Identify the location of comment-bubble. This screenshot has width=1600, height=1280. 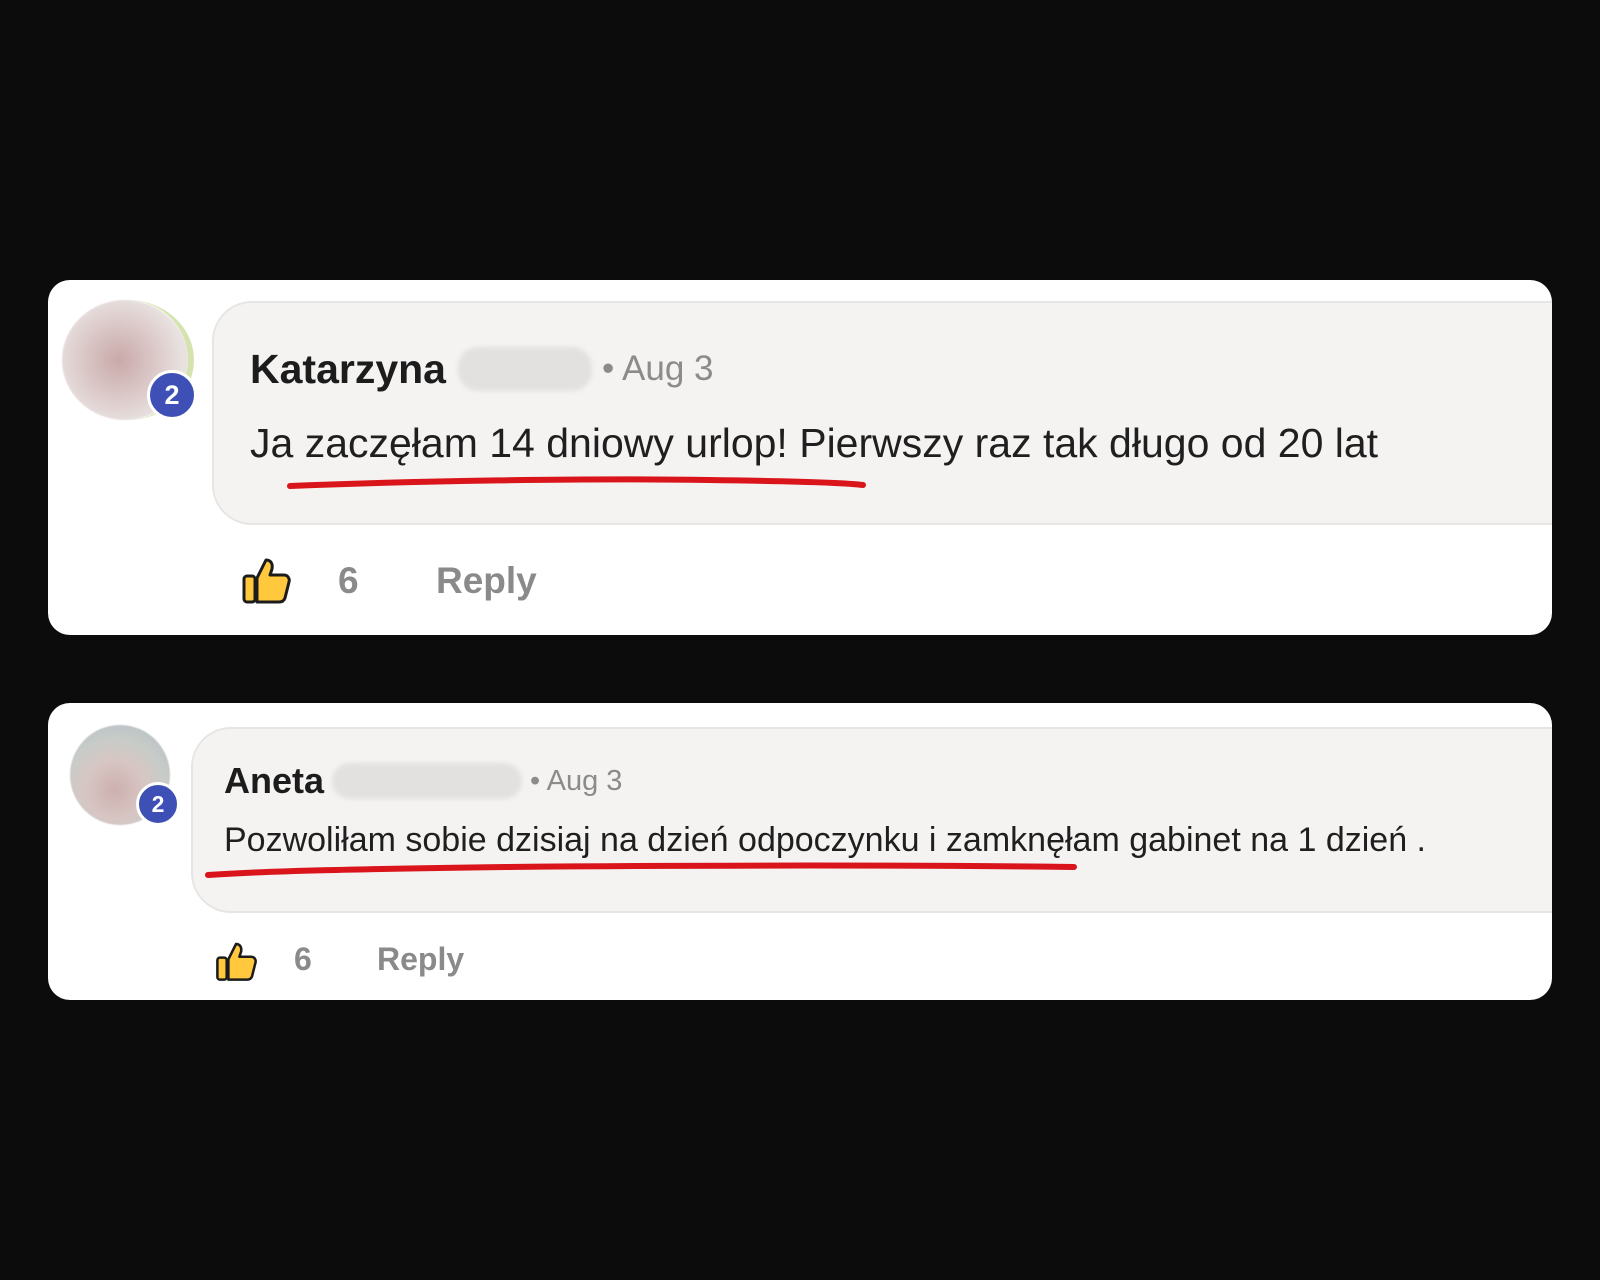
(871, 820).